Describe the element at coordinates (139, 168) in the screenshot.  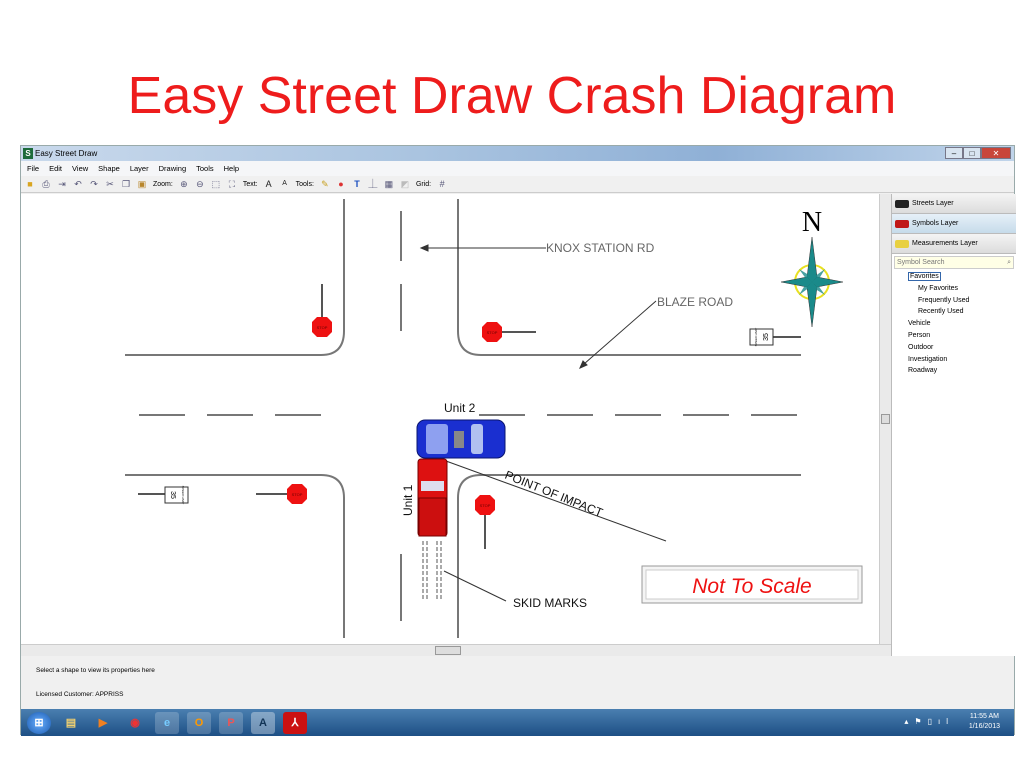
I see `menu-layer: Layer` at that location.